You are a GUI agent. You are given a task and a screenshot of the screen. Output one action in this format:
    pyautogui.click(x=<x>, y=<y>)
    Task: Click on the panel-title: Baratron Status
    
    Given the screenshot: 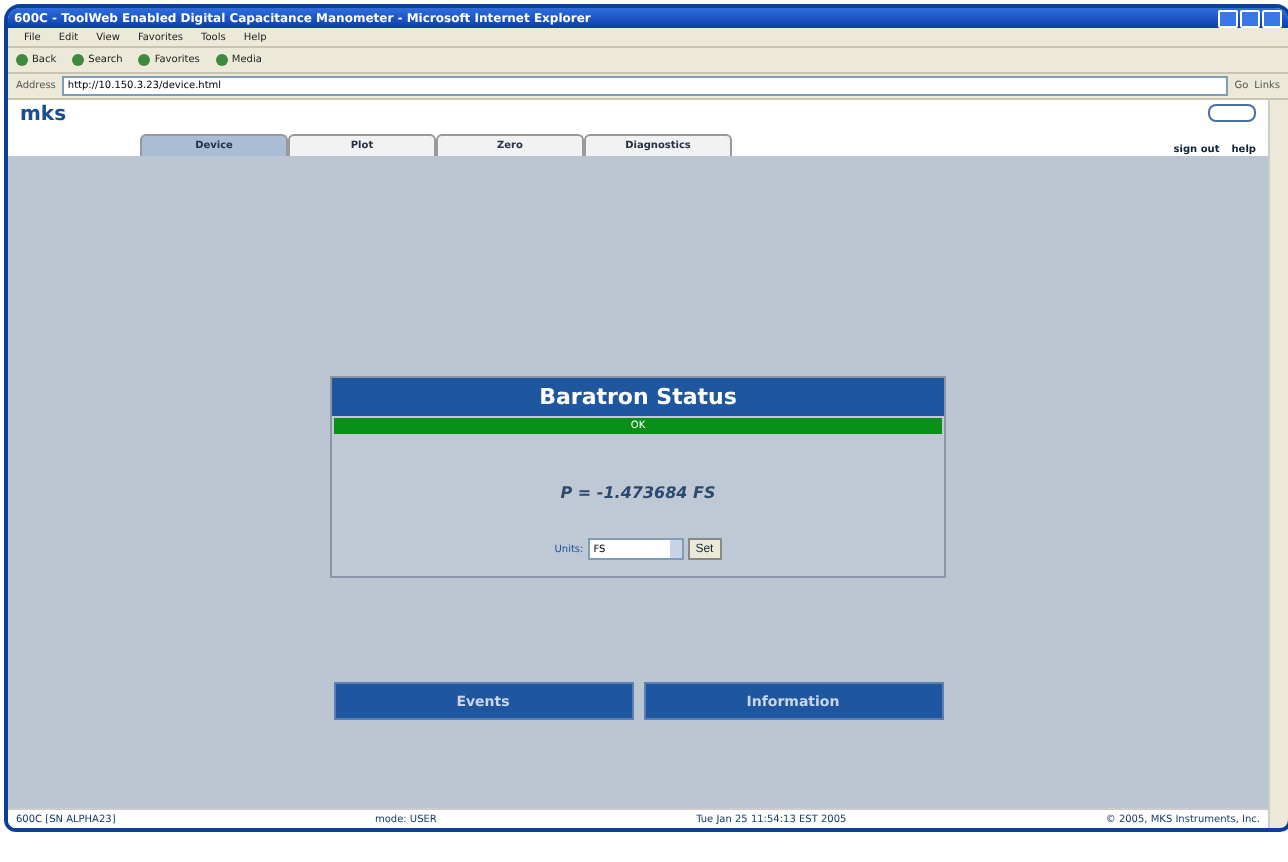 What is the action you would take?
    pyautogui.click(x=638, y=397)
    